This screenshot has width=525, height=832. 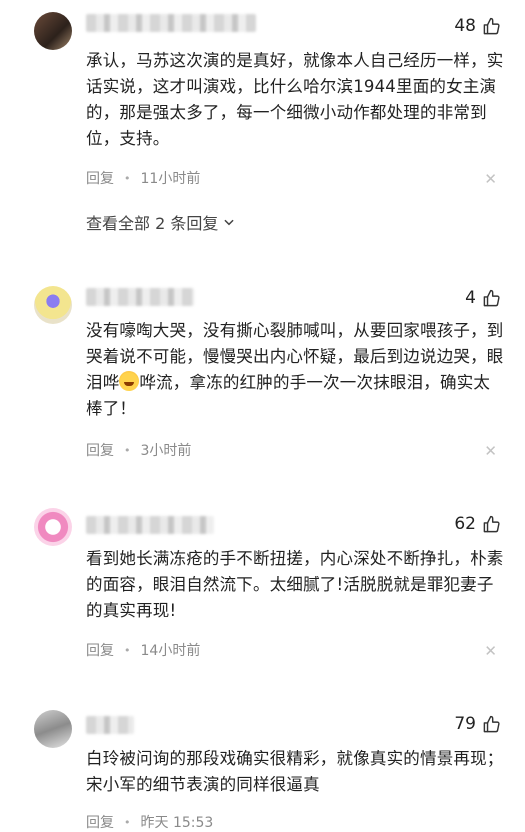 What do you see at coordinates (166, 451) in the screenshot?
I see `timestamp: 3小时前` at bounding box center [166, 451].